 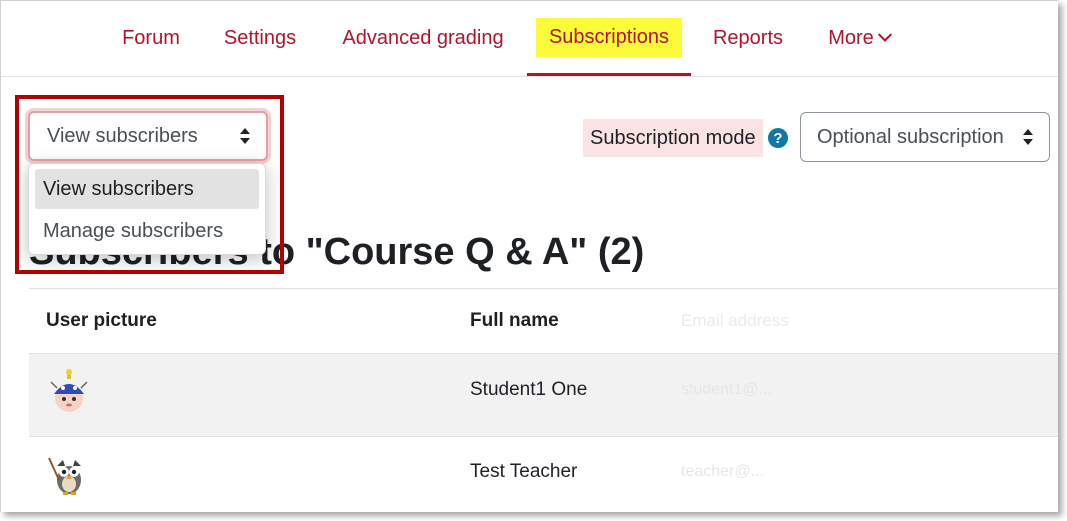 What do you see at coordinates (147, 231) in the screenshot?
I see `option-manage-subscribers: Manage subscribers` at bounding box center [147, 231].